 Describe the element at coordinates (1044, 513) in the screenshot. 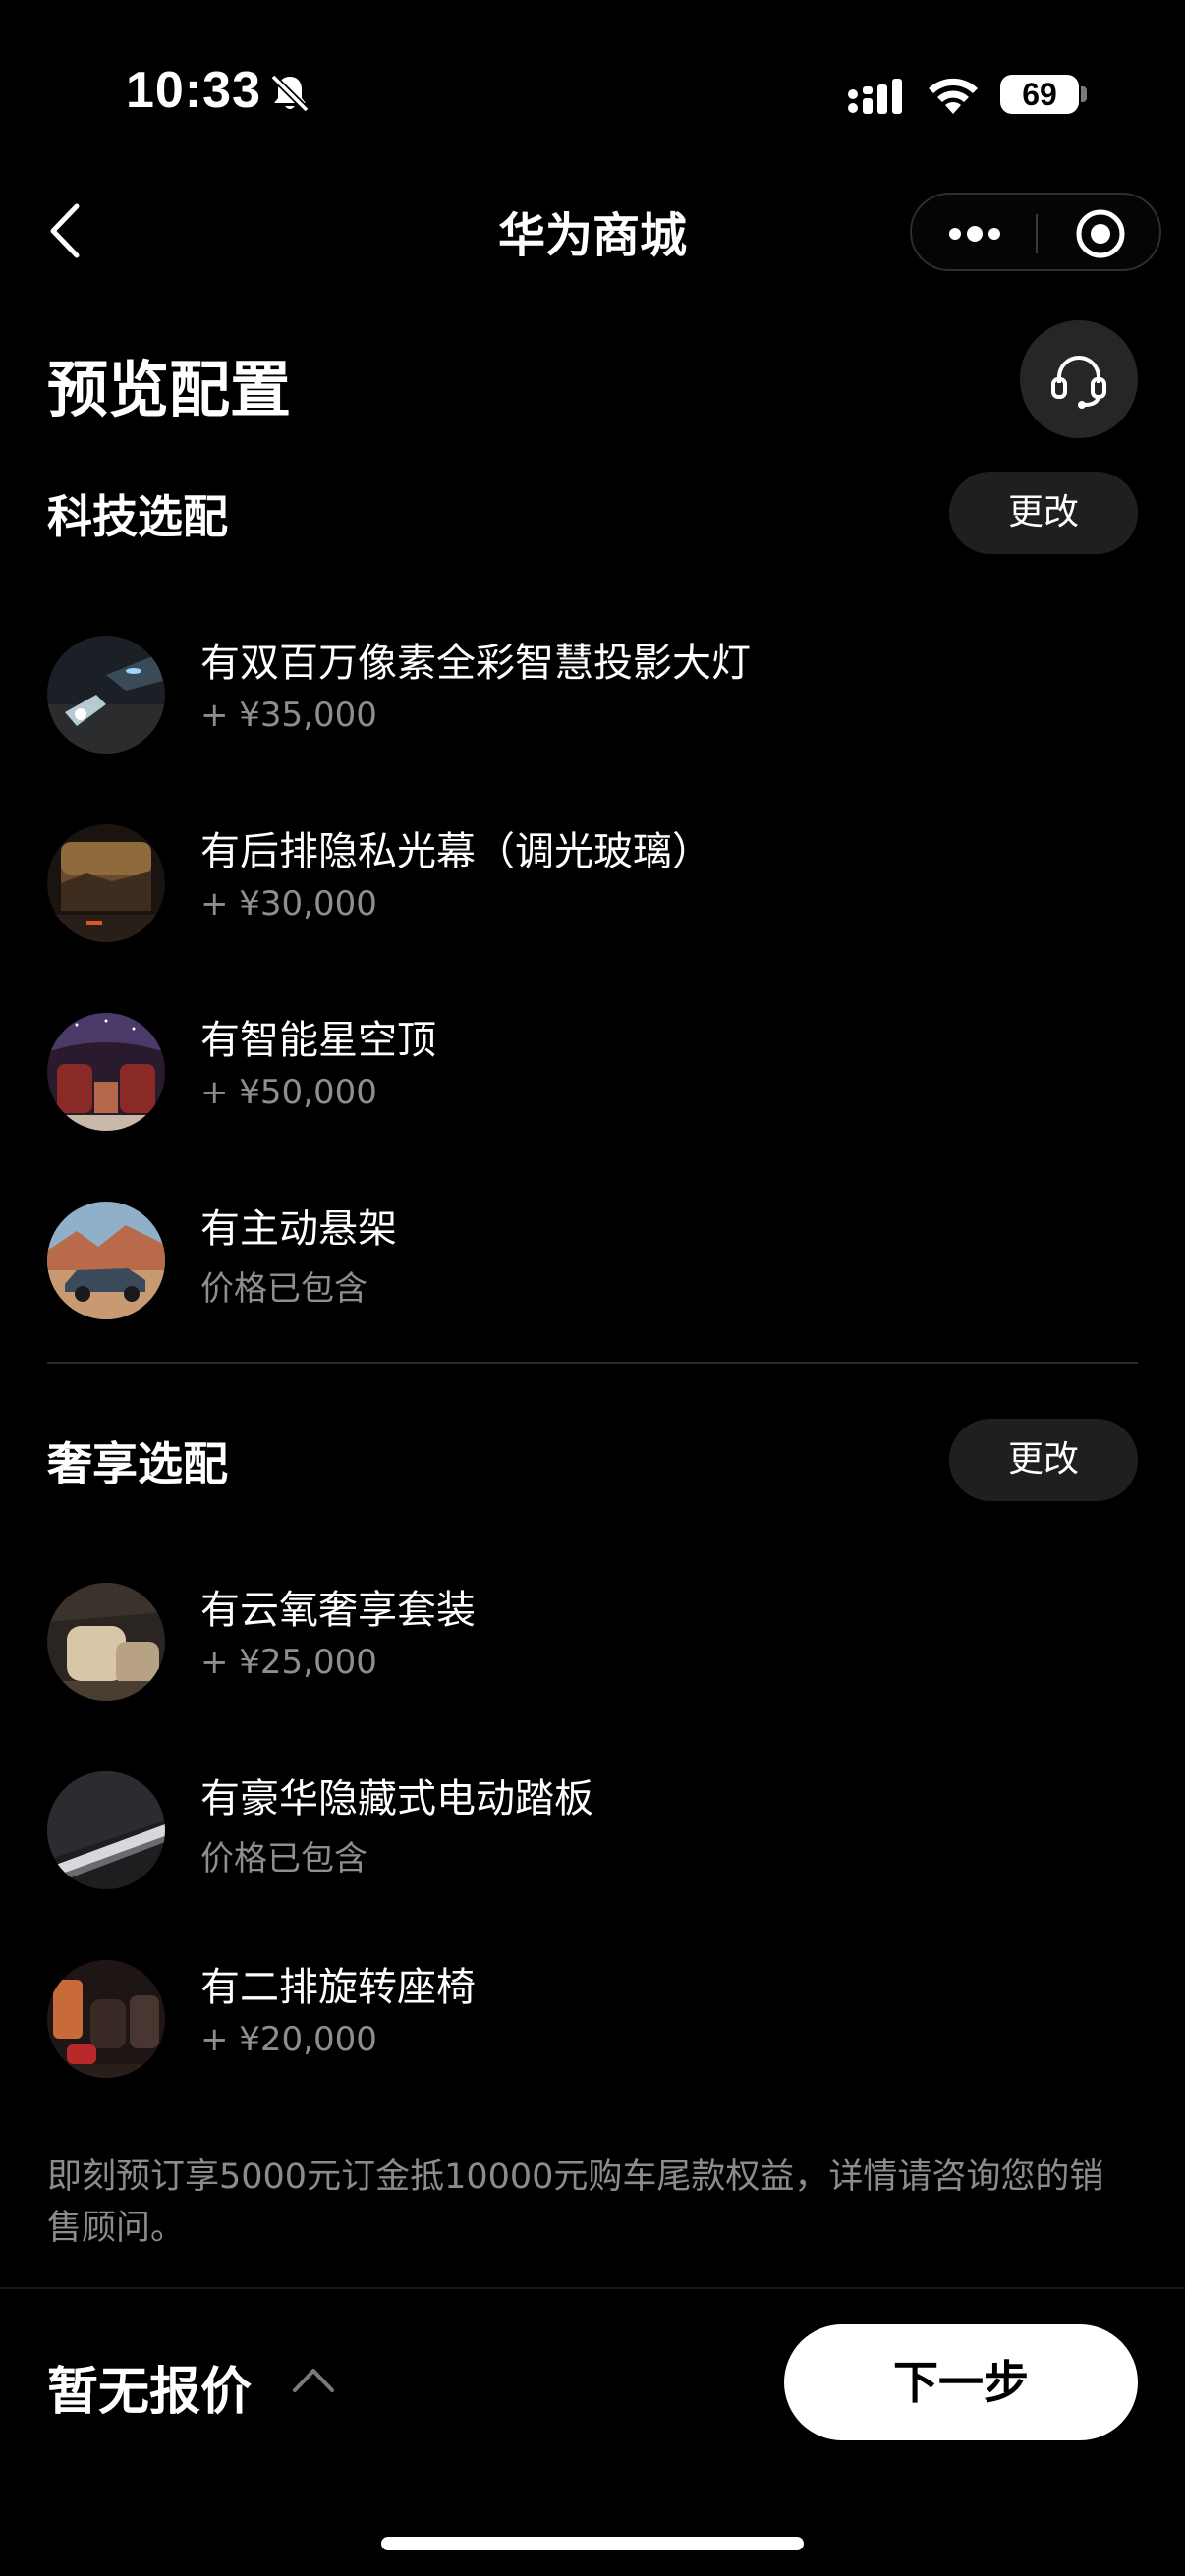

I see `change-tech-button: 更改` at that location.